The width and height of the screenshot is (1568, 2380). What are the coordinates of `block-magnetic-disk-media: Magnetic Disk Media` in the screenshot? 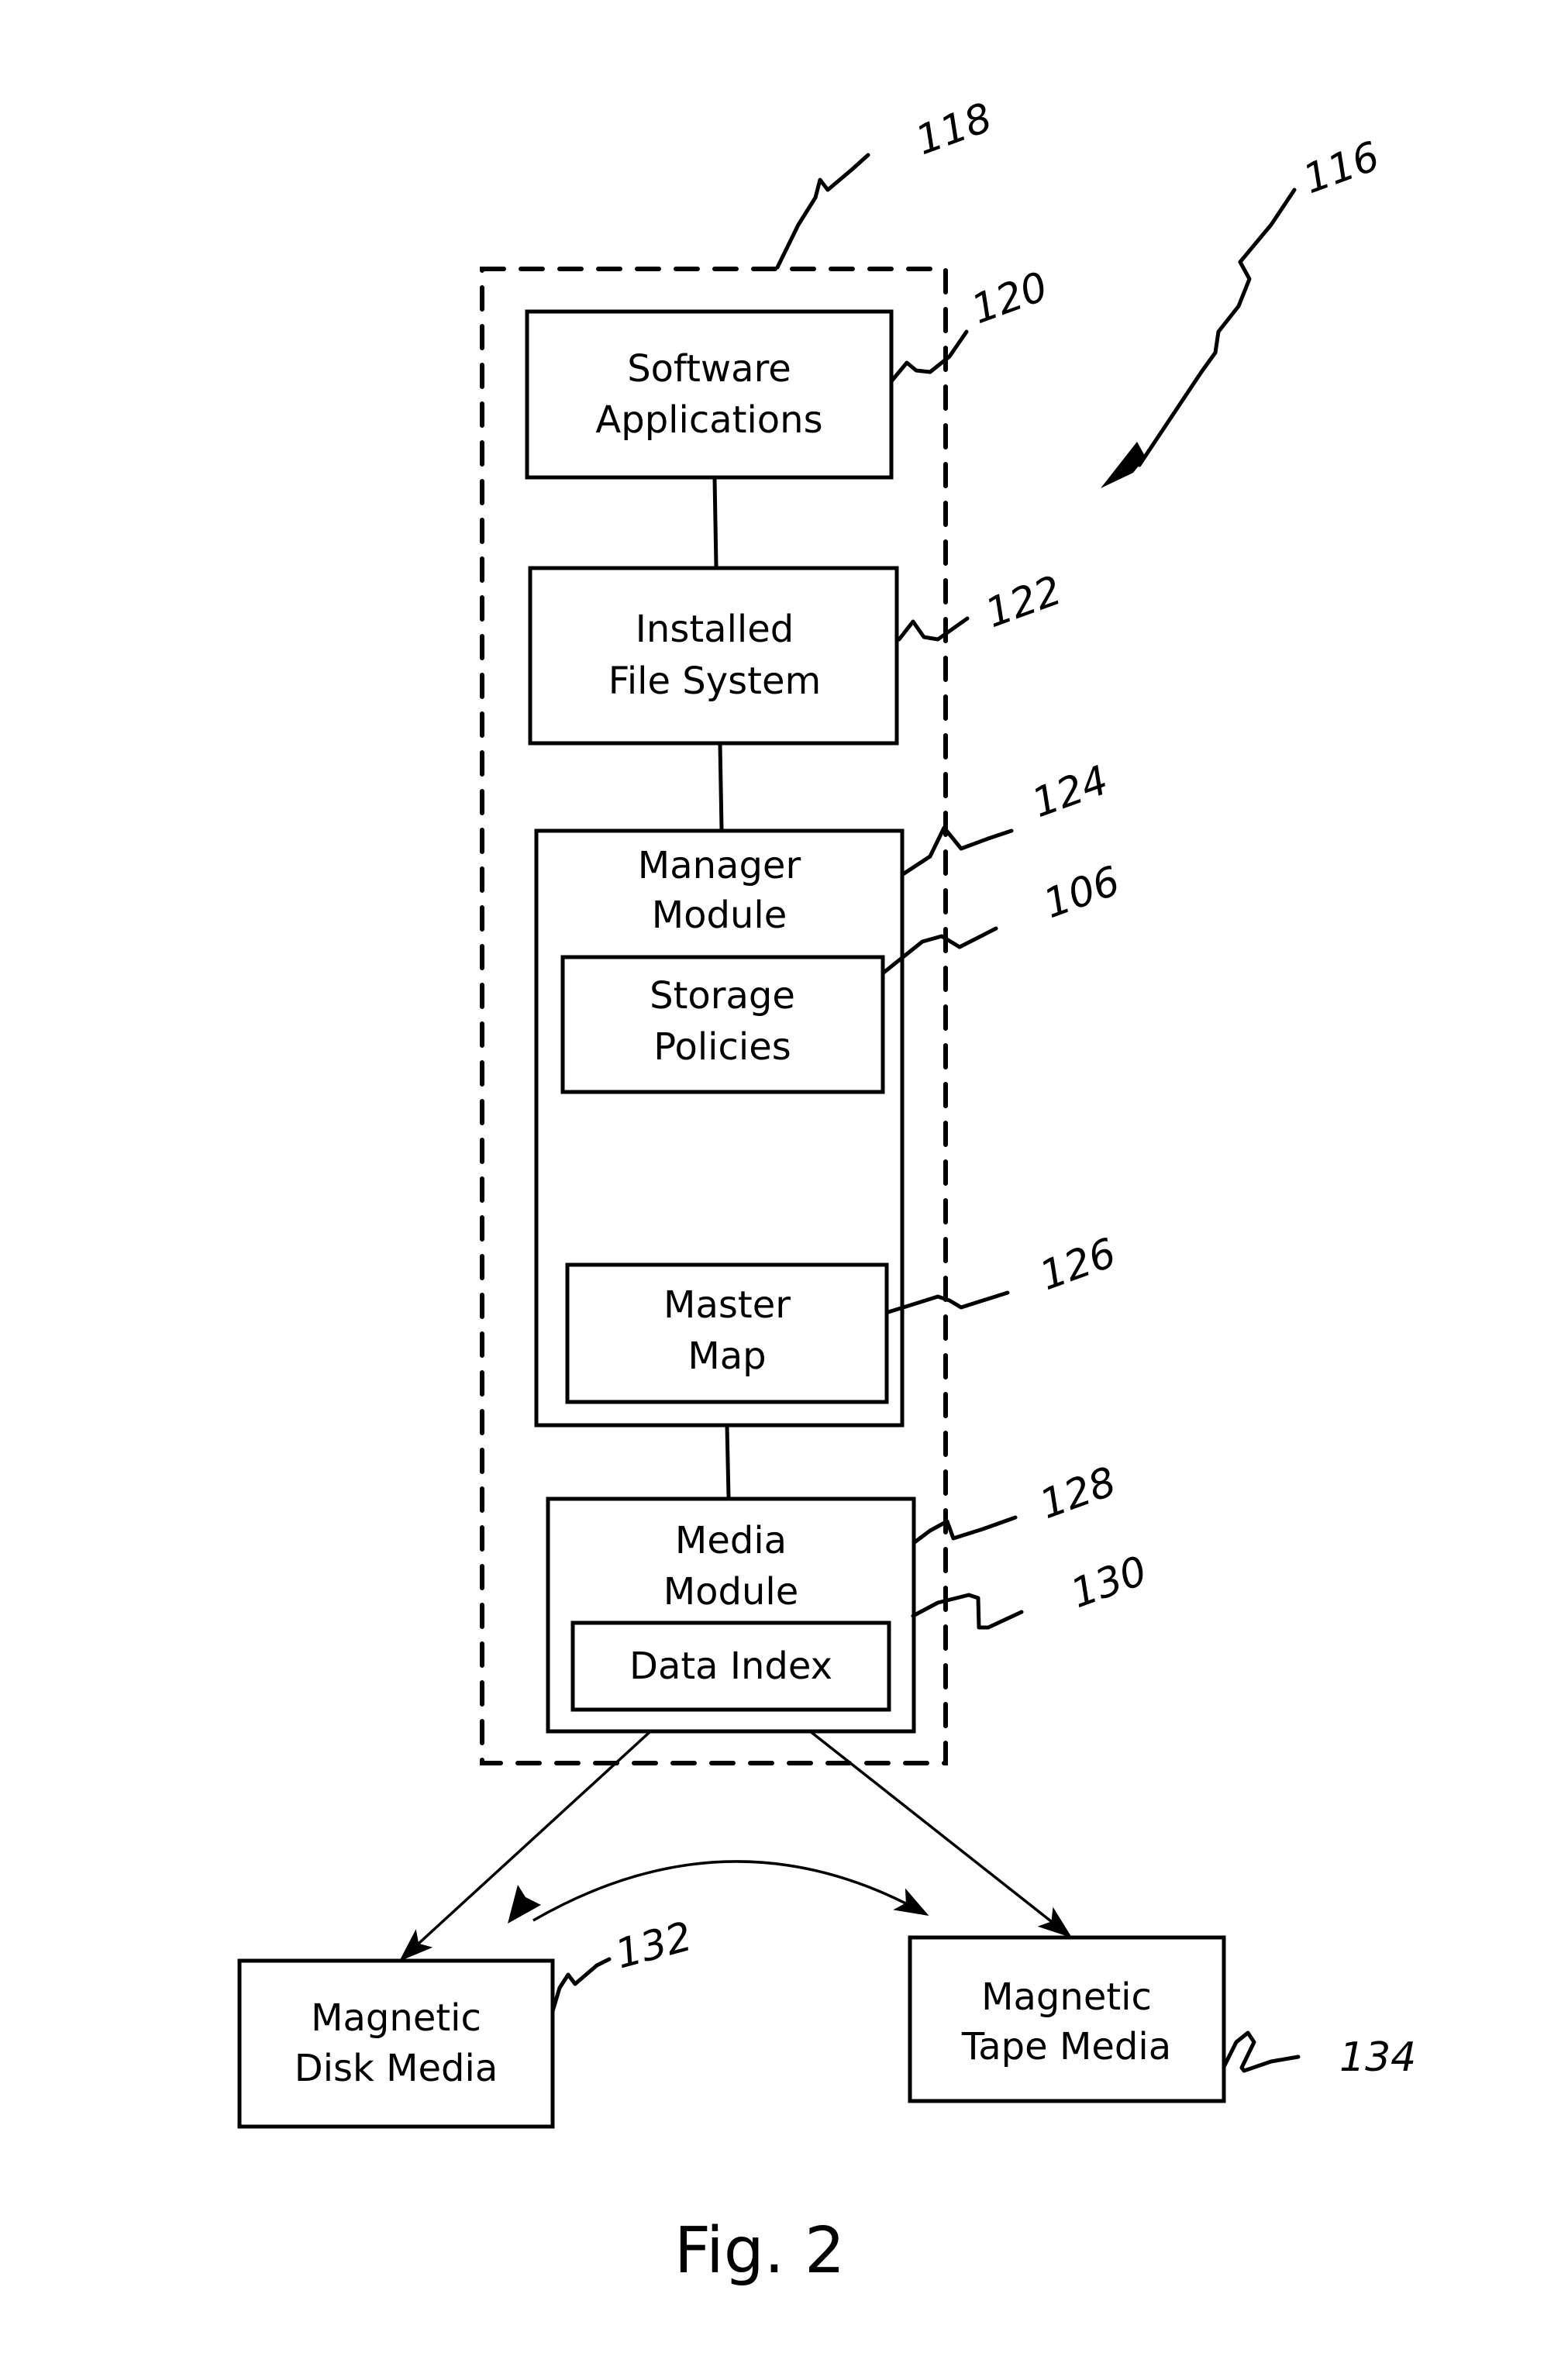 It's located at (396, 2044).